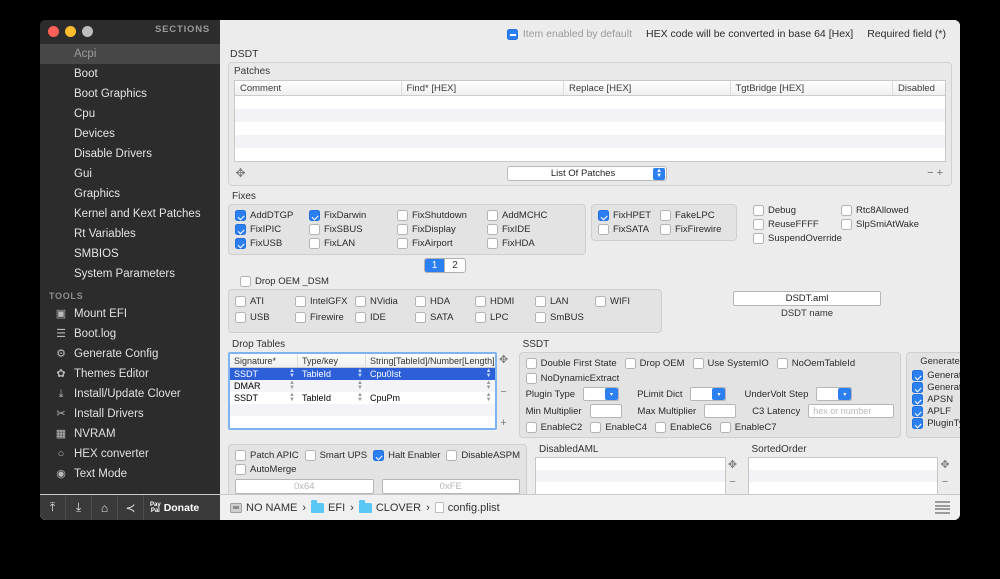 Image resolution: width=1000 pixels, height=579 pixels. I want to click on min-multiplier-input, so click(605, 411).